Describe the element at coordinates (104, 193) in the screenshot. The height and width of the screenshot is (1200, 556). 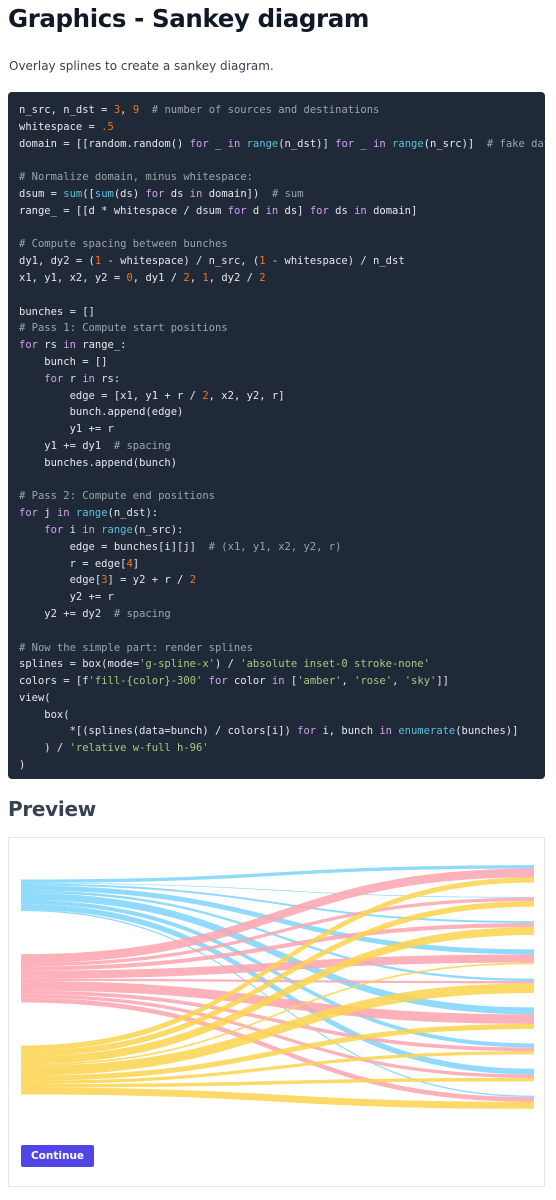
I see `code-token: sum` at that location.